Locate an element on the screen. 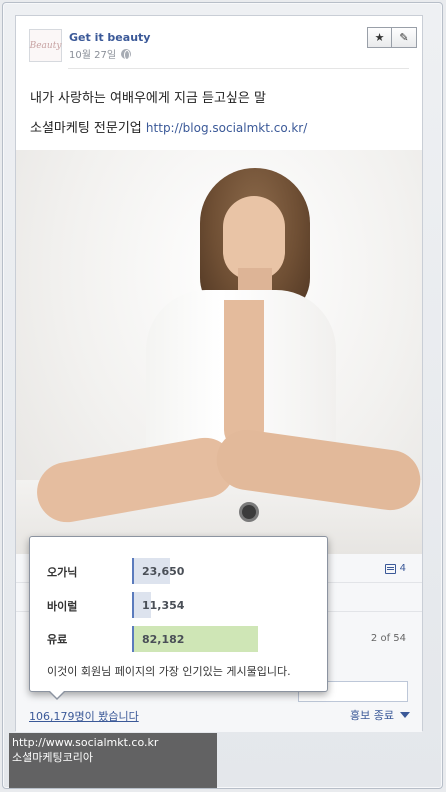  post-message-line2: 소셜마케팅 전문기업 http://blog.socialmkt.co.kr/ is located at coordinates (168, 126).